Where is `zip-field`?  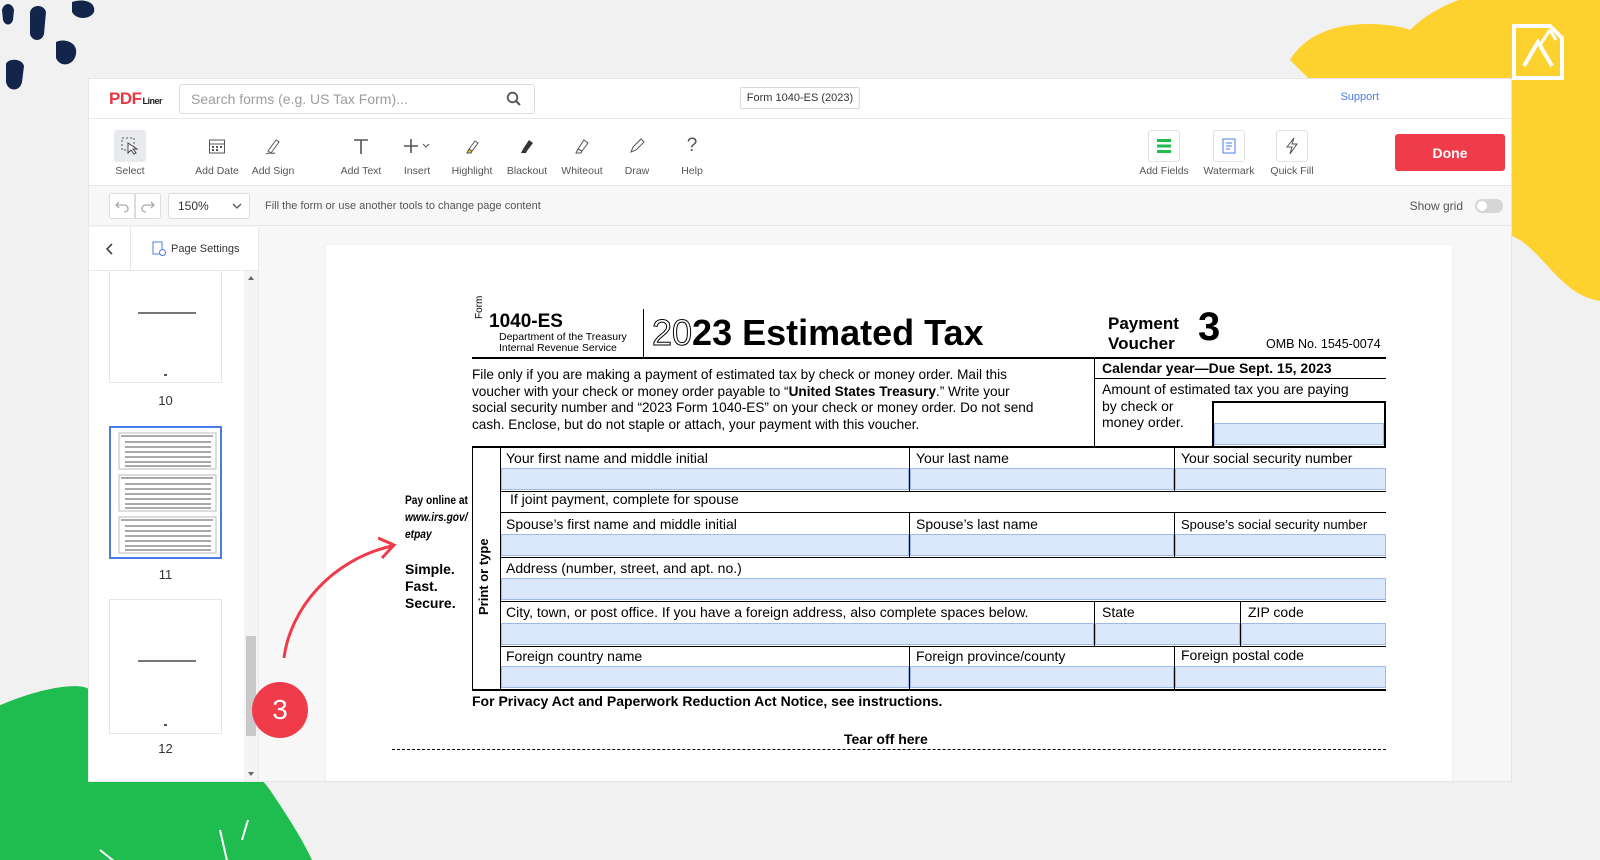
zip-field is located at coordinates (1313, 634).